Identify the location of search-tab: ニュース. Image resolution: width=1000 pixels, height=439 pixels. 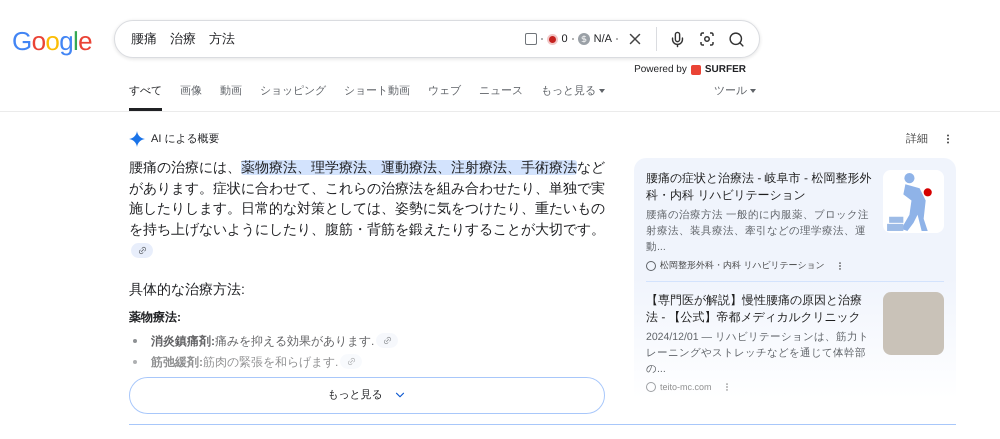
(501, 96).